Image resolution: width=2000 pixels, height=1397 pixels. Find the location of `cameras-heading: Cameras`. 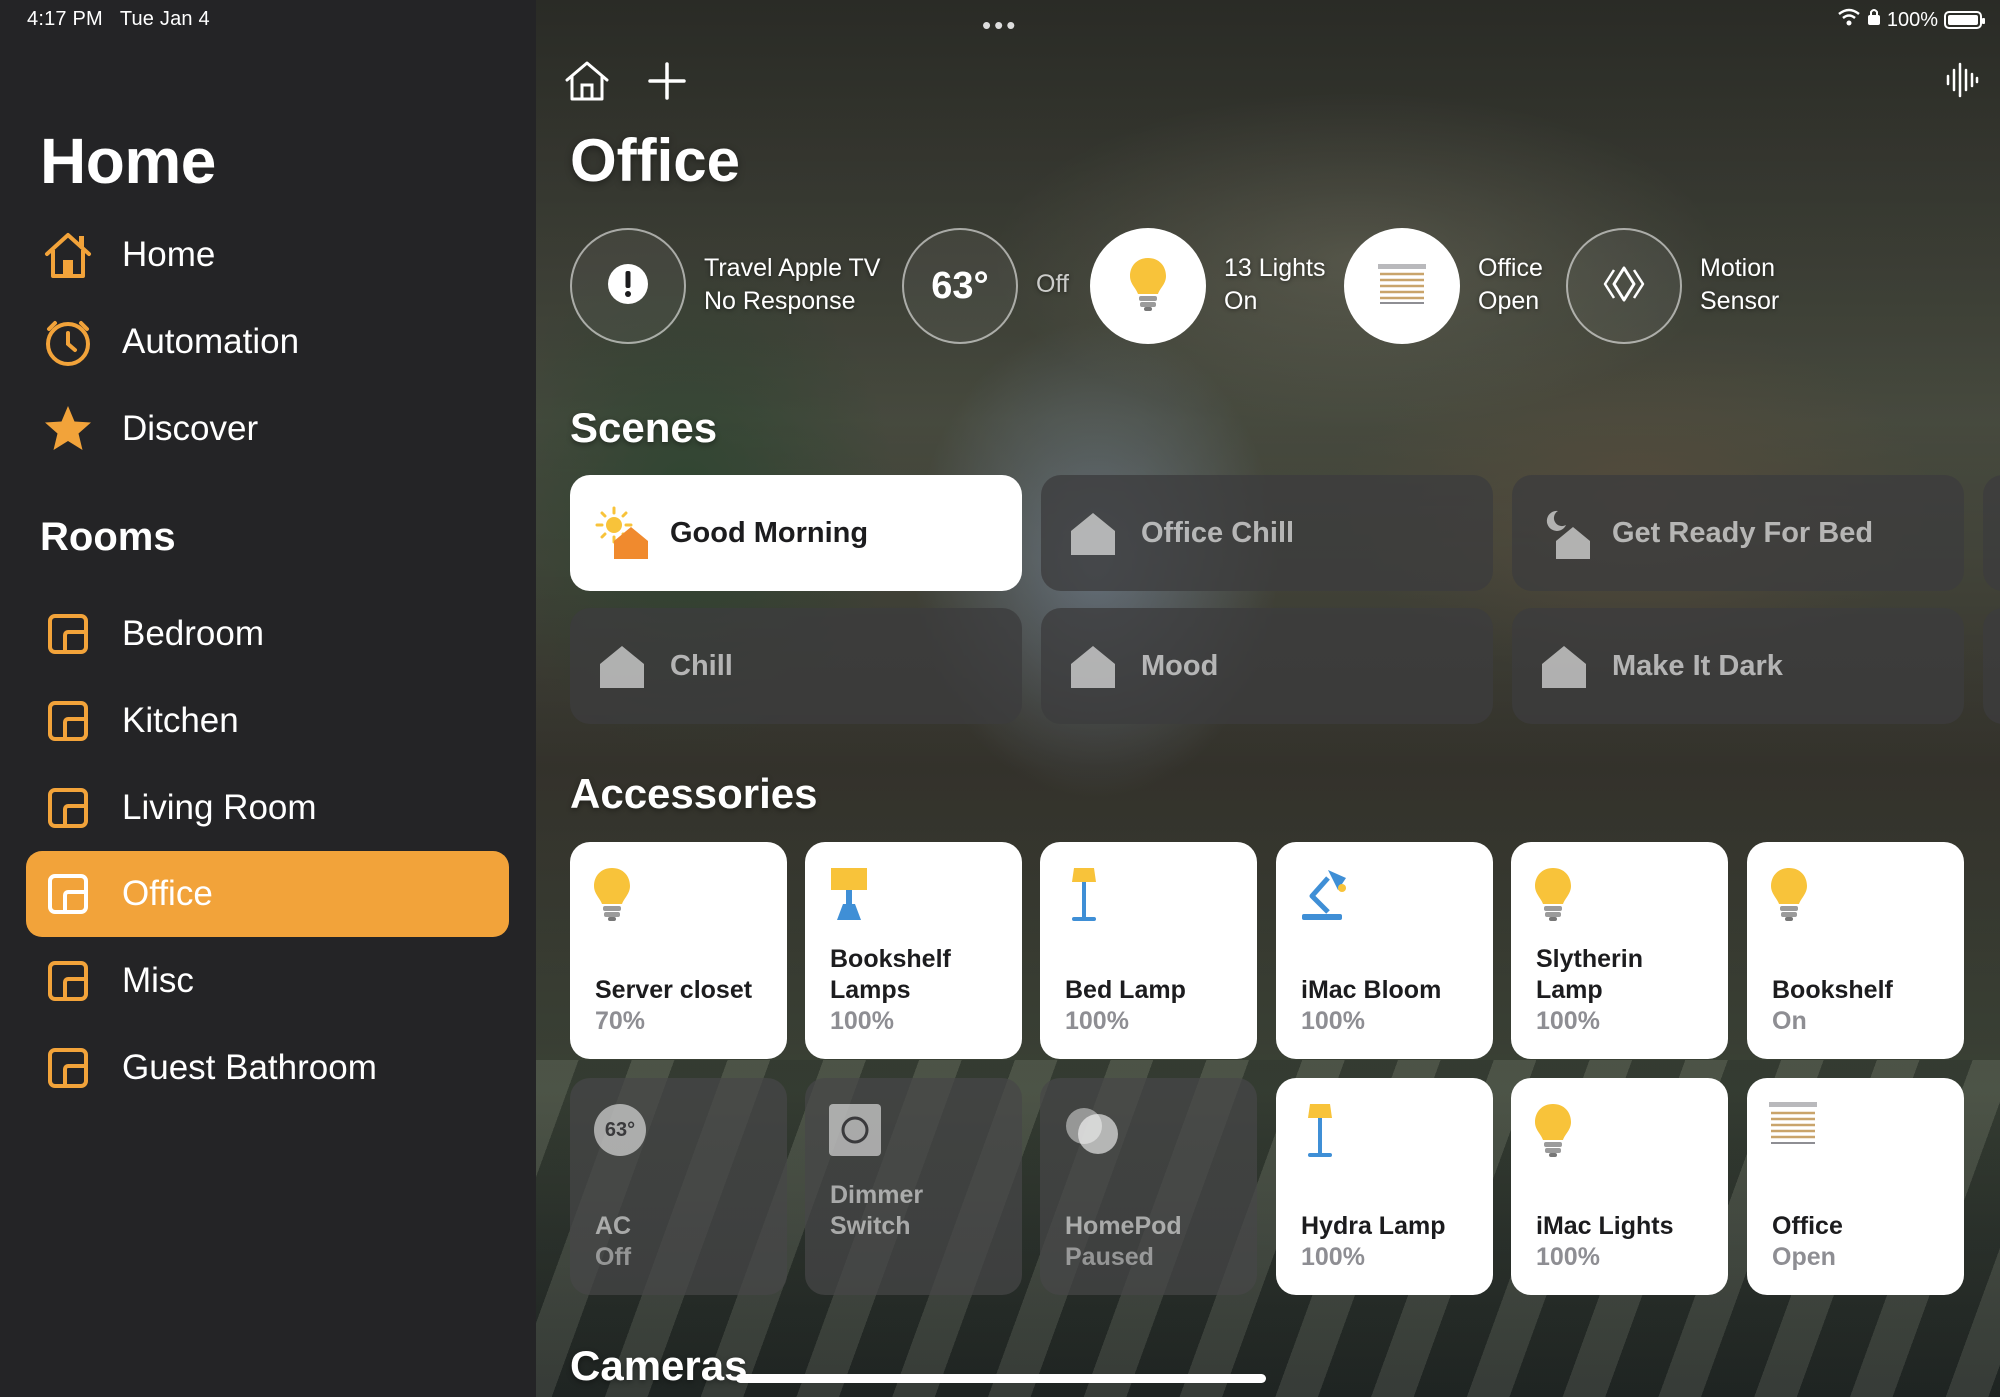

cameras-heading: Cameras is located at coordinates (659, 1365).